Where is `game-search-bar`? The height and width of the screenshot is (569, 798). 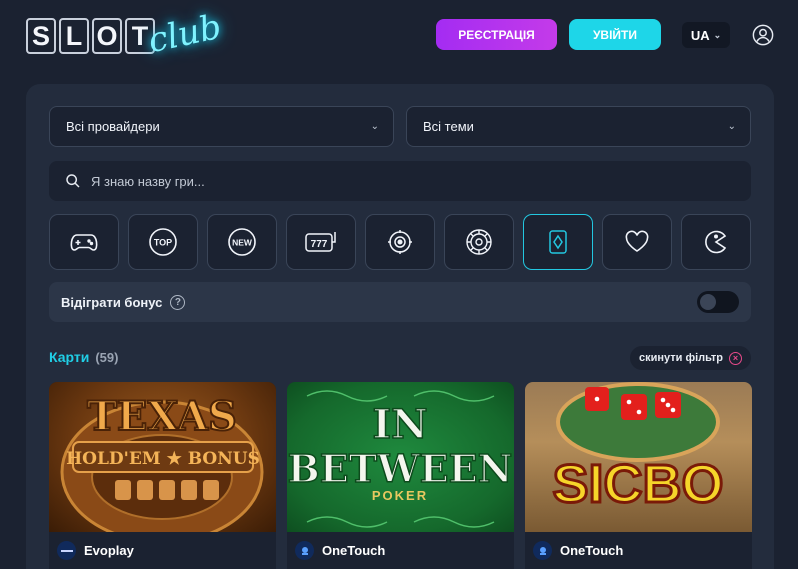 game-search-bar is located at coordinates (400, 181).